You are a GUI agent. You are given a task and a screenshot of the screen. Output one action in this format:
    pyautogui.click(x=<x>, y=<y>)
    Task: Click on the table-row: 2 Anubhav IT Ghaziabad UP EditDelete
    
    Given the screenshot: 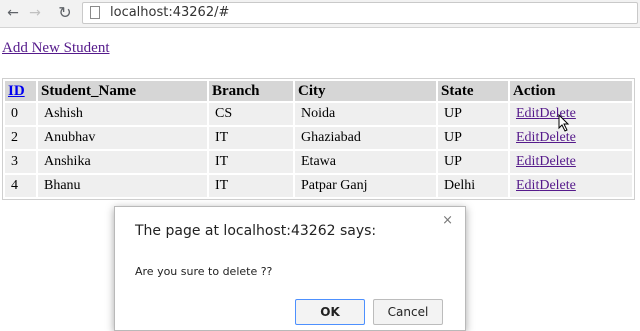 What is the action you would take?
    pyautogui.click(x=318, y=138)
    